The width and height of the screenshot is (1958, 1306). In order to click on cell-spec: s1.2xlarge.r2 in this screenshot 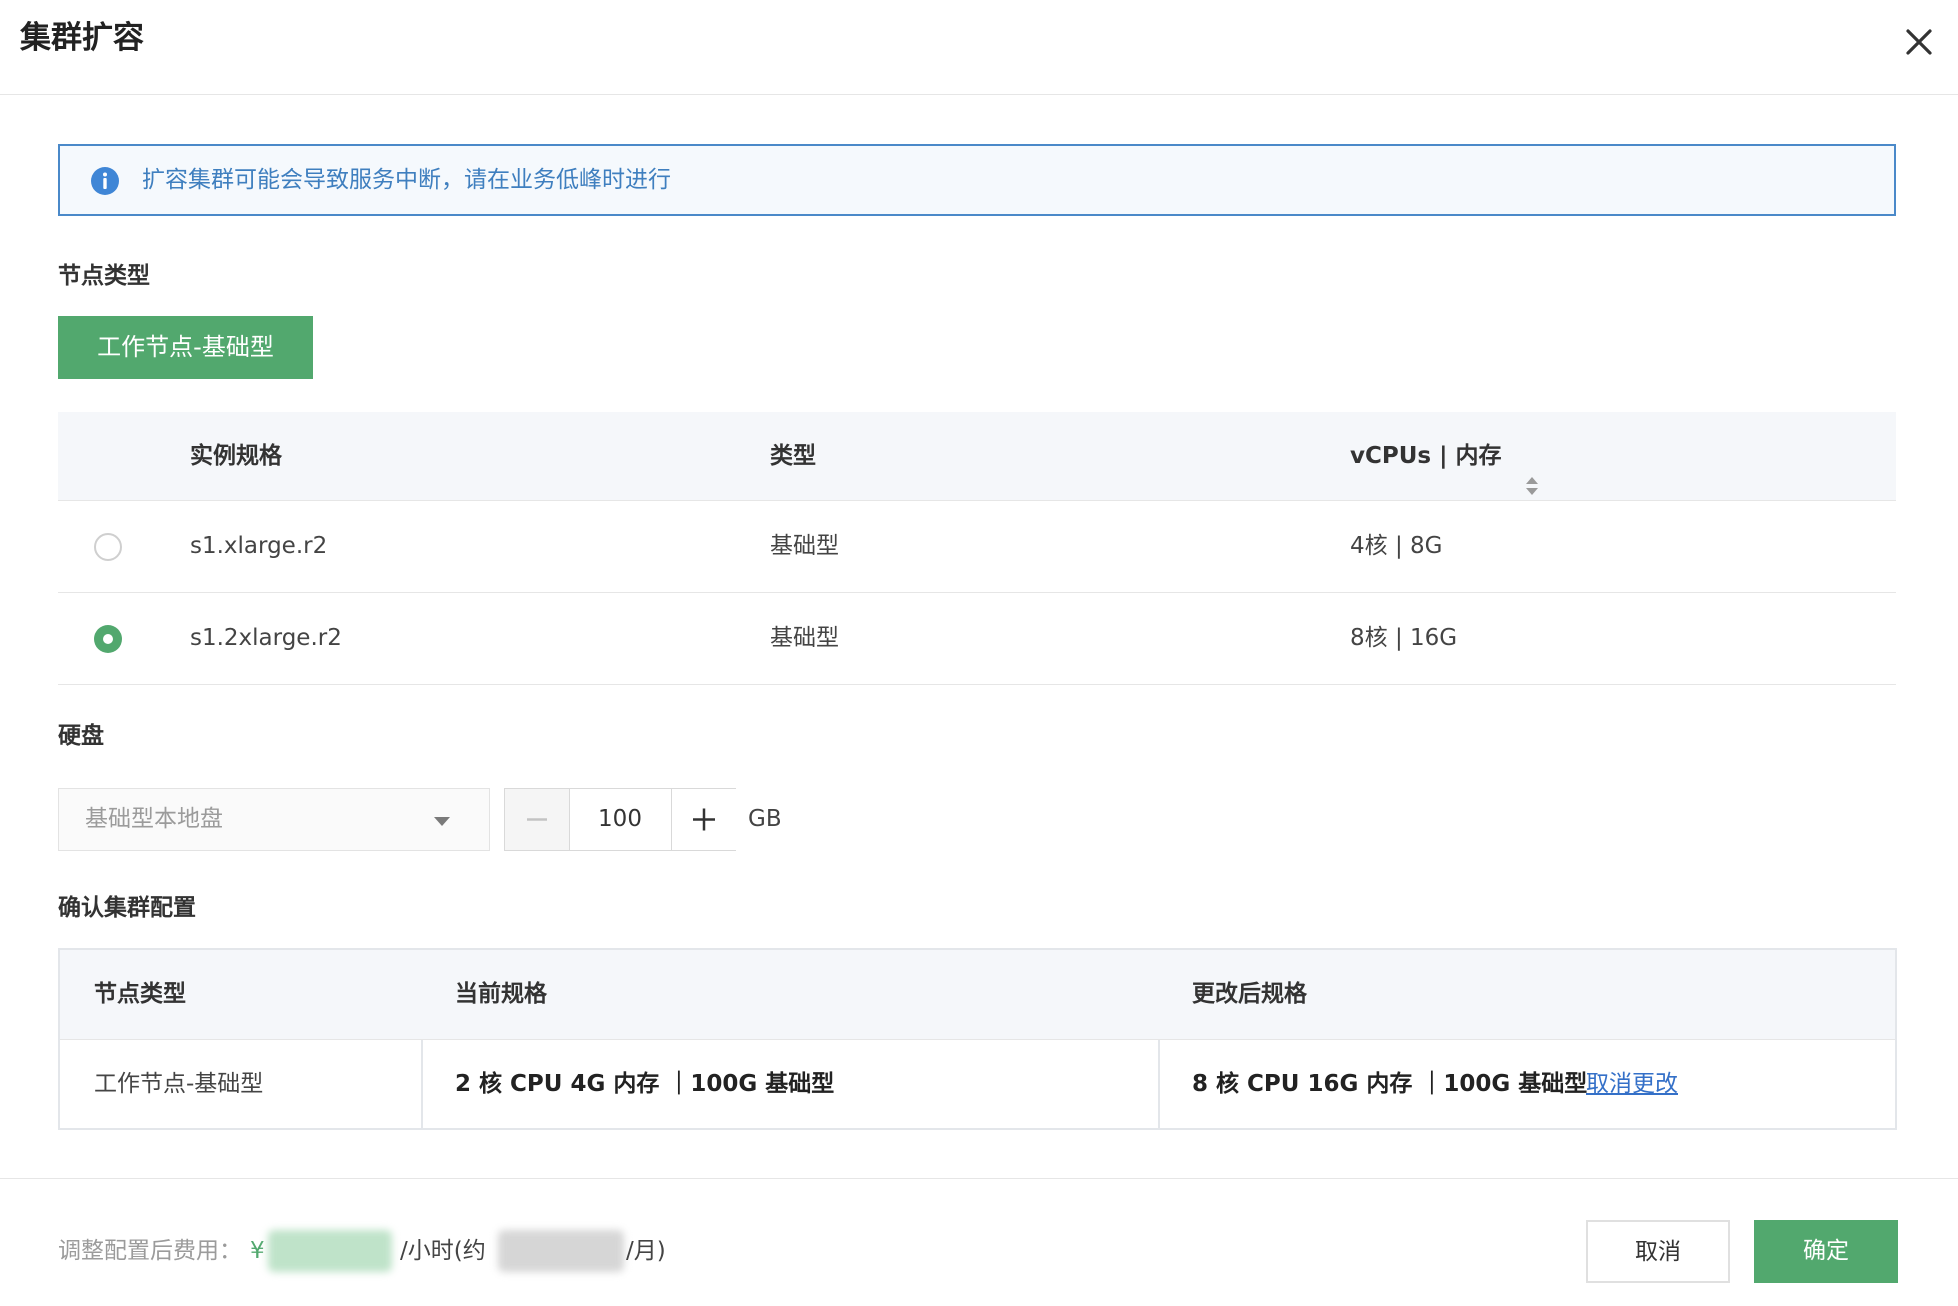, I will do `click(266, 638)`.